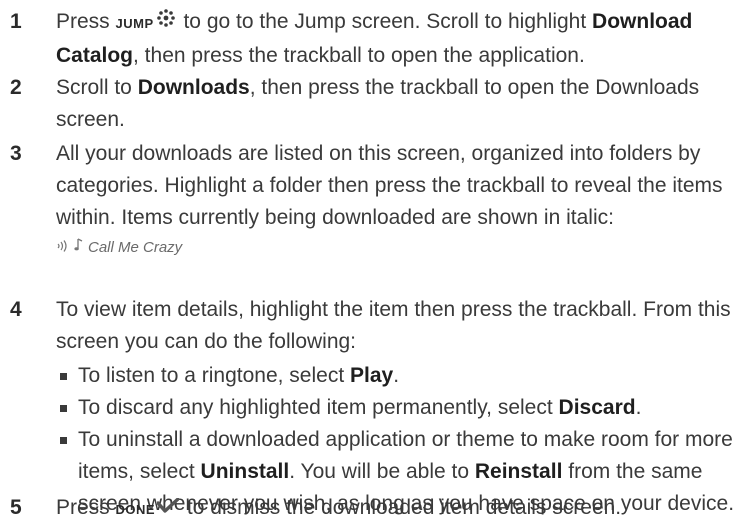 The image size is (754, 530). Describe the element at coordinates (16, 309) in the screenshot. I see `step-number: 4` at that location.